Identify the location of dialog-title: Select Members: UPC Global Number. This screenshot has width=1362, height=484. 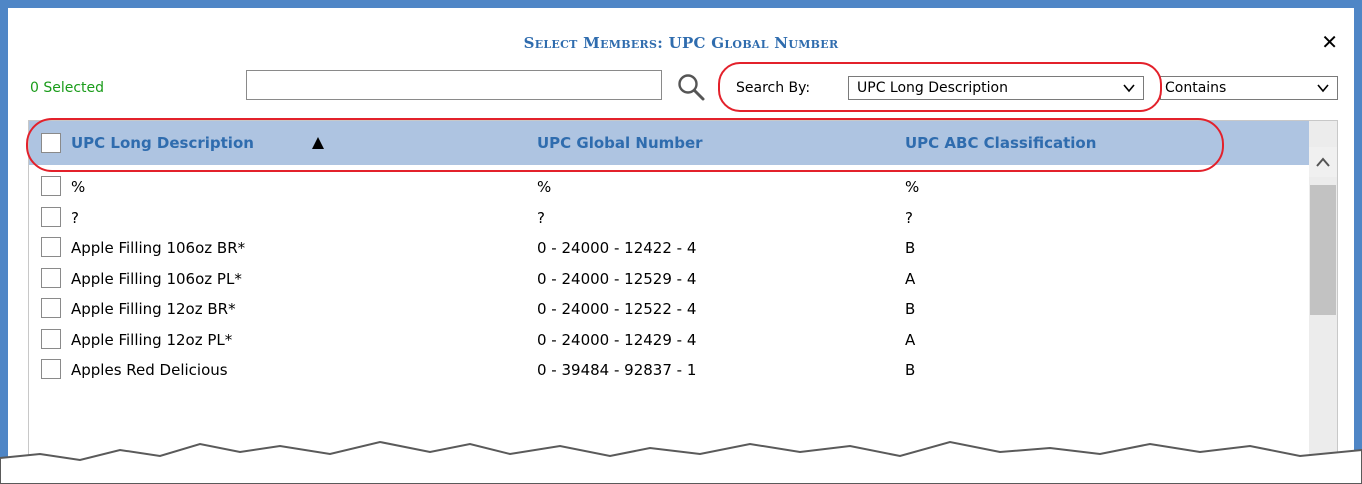
(681, 43).